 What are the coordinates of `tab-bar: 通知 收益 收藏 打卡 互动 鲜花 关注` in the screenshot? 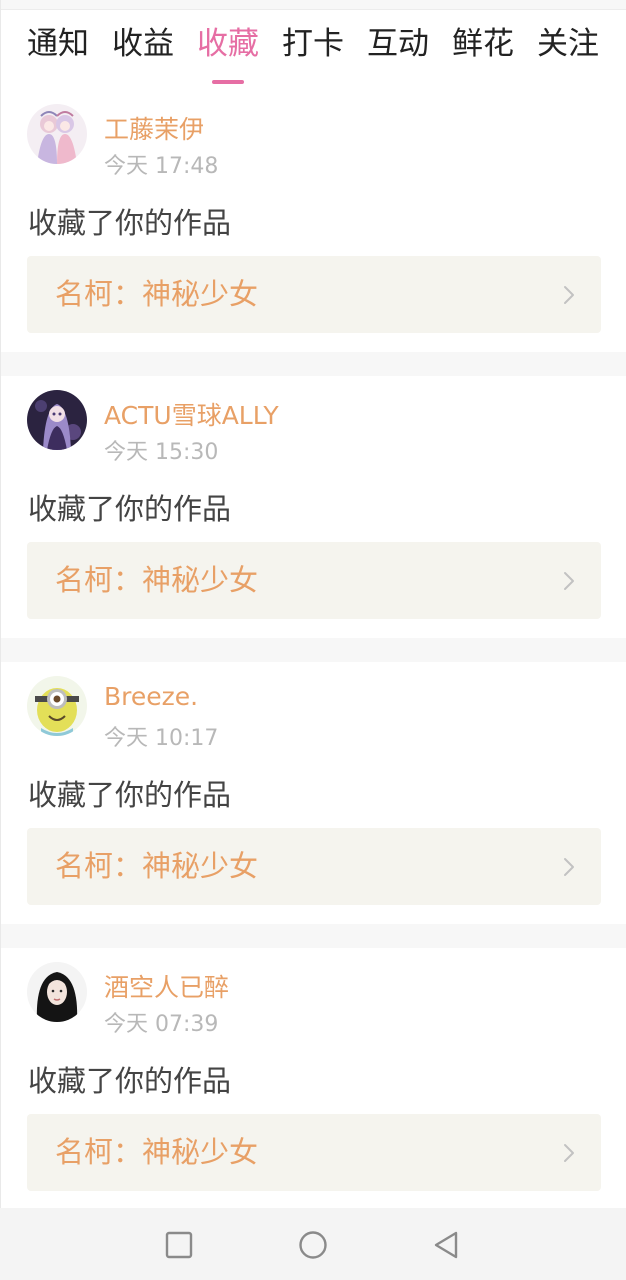 It's located at (313, 50).